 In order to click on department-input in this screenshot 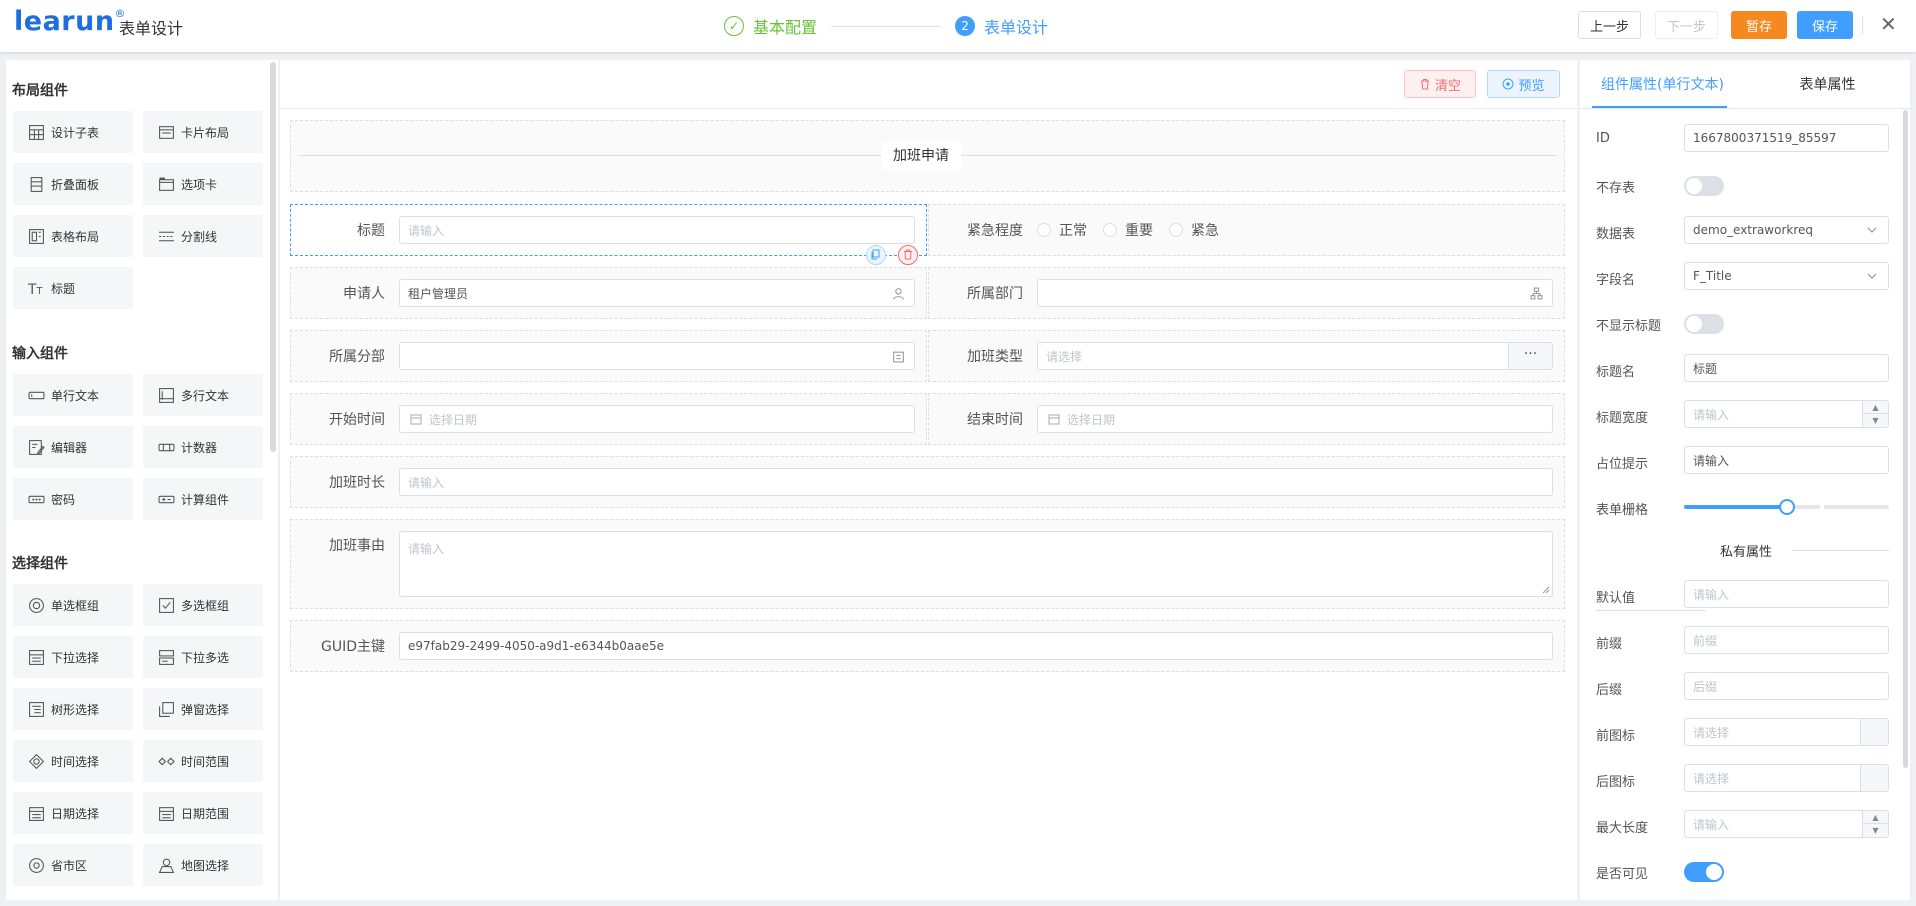, I will do `click(1295, 293)`.